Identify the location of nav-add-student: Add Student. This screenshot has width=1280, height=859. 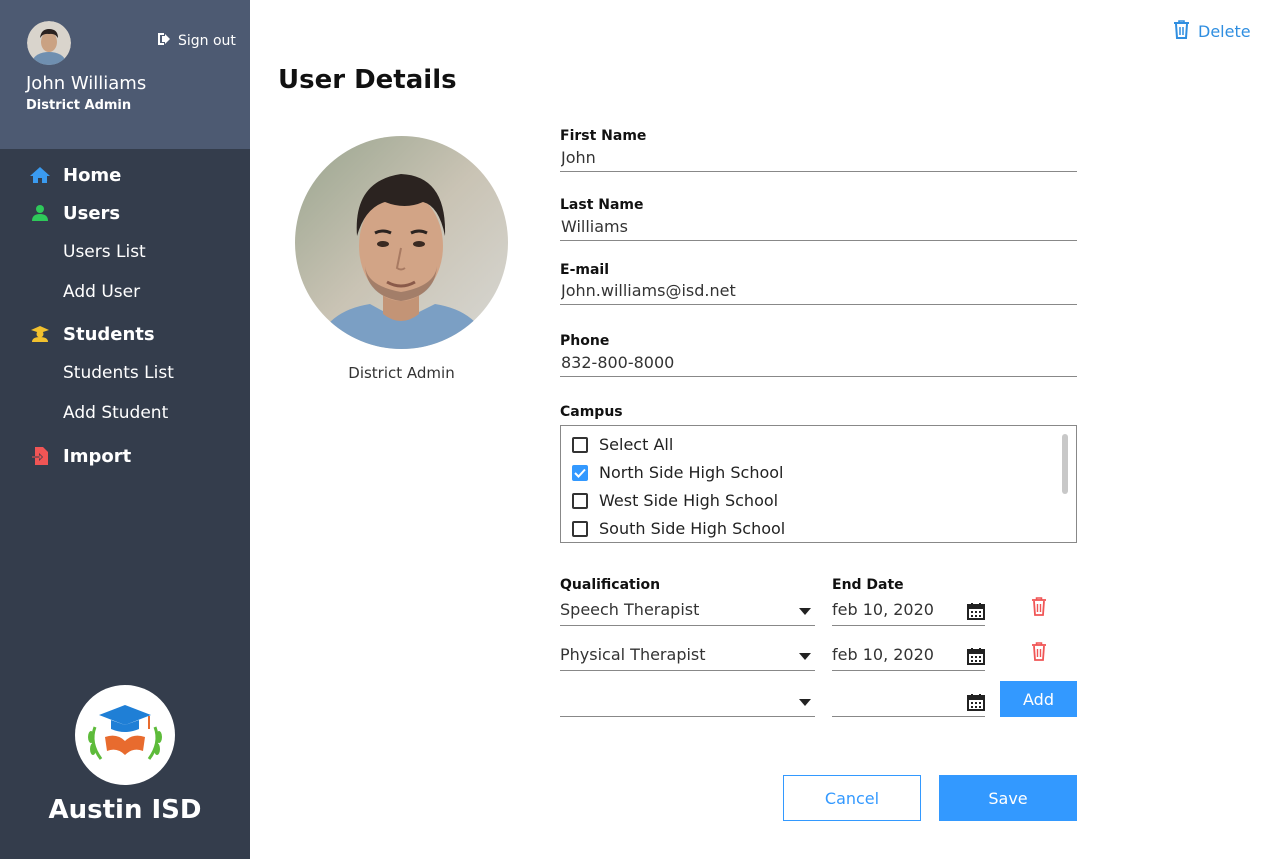
(115, 413).